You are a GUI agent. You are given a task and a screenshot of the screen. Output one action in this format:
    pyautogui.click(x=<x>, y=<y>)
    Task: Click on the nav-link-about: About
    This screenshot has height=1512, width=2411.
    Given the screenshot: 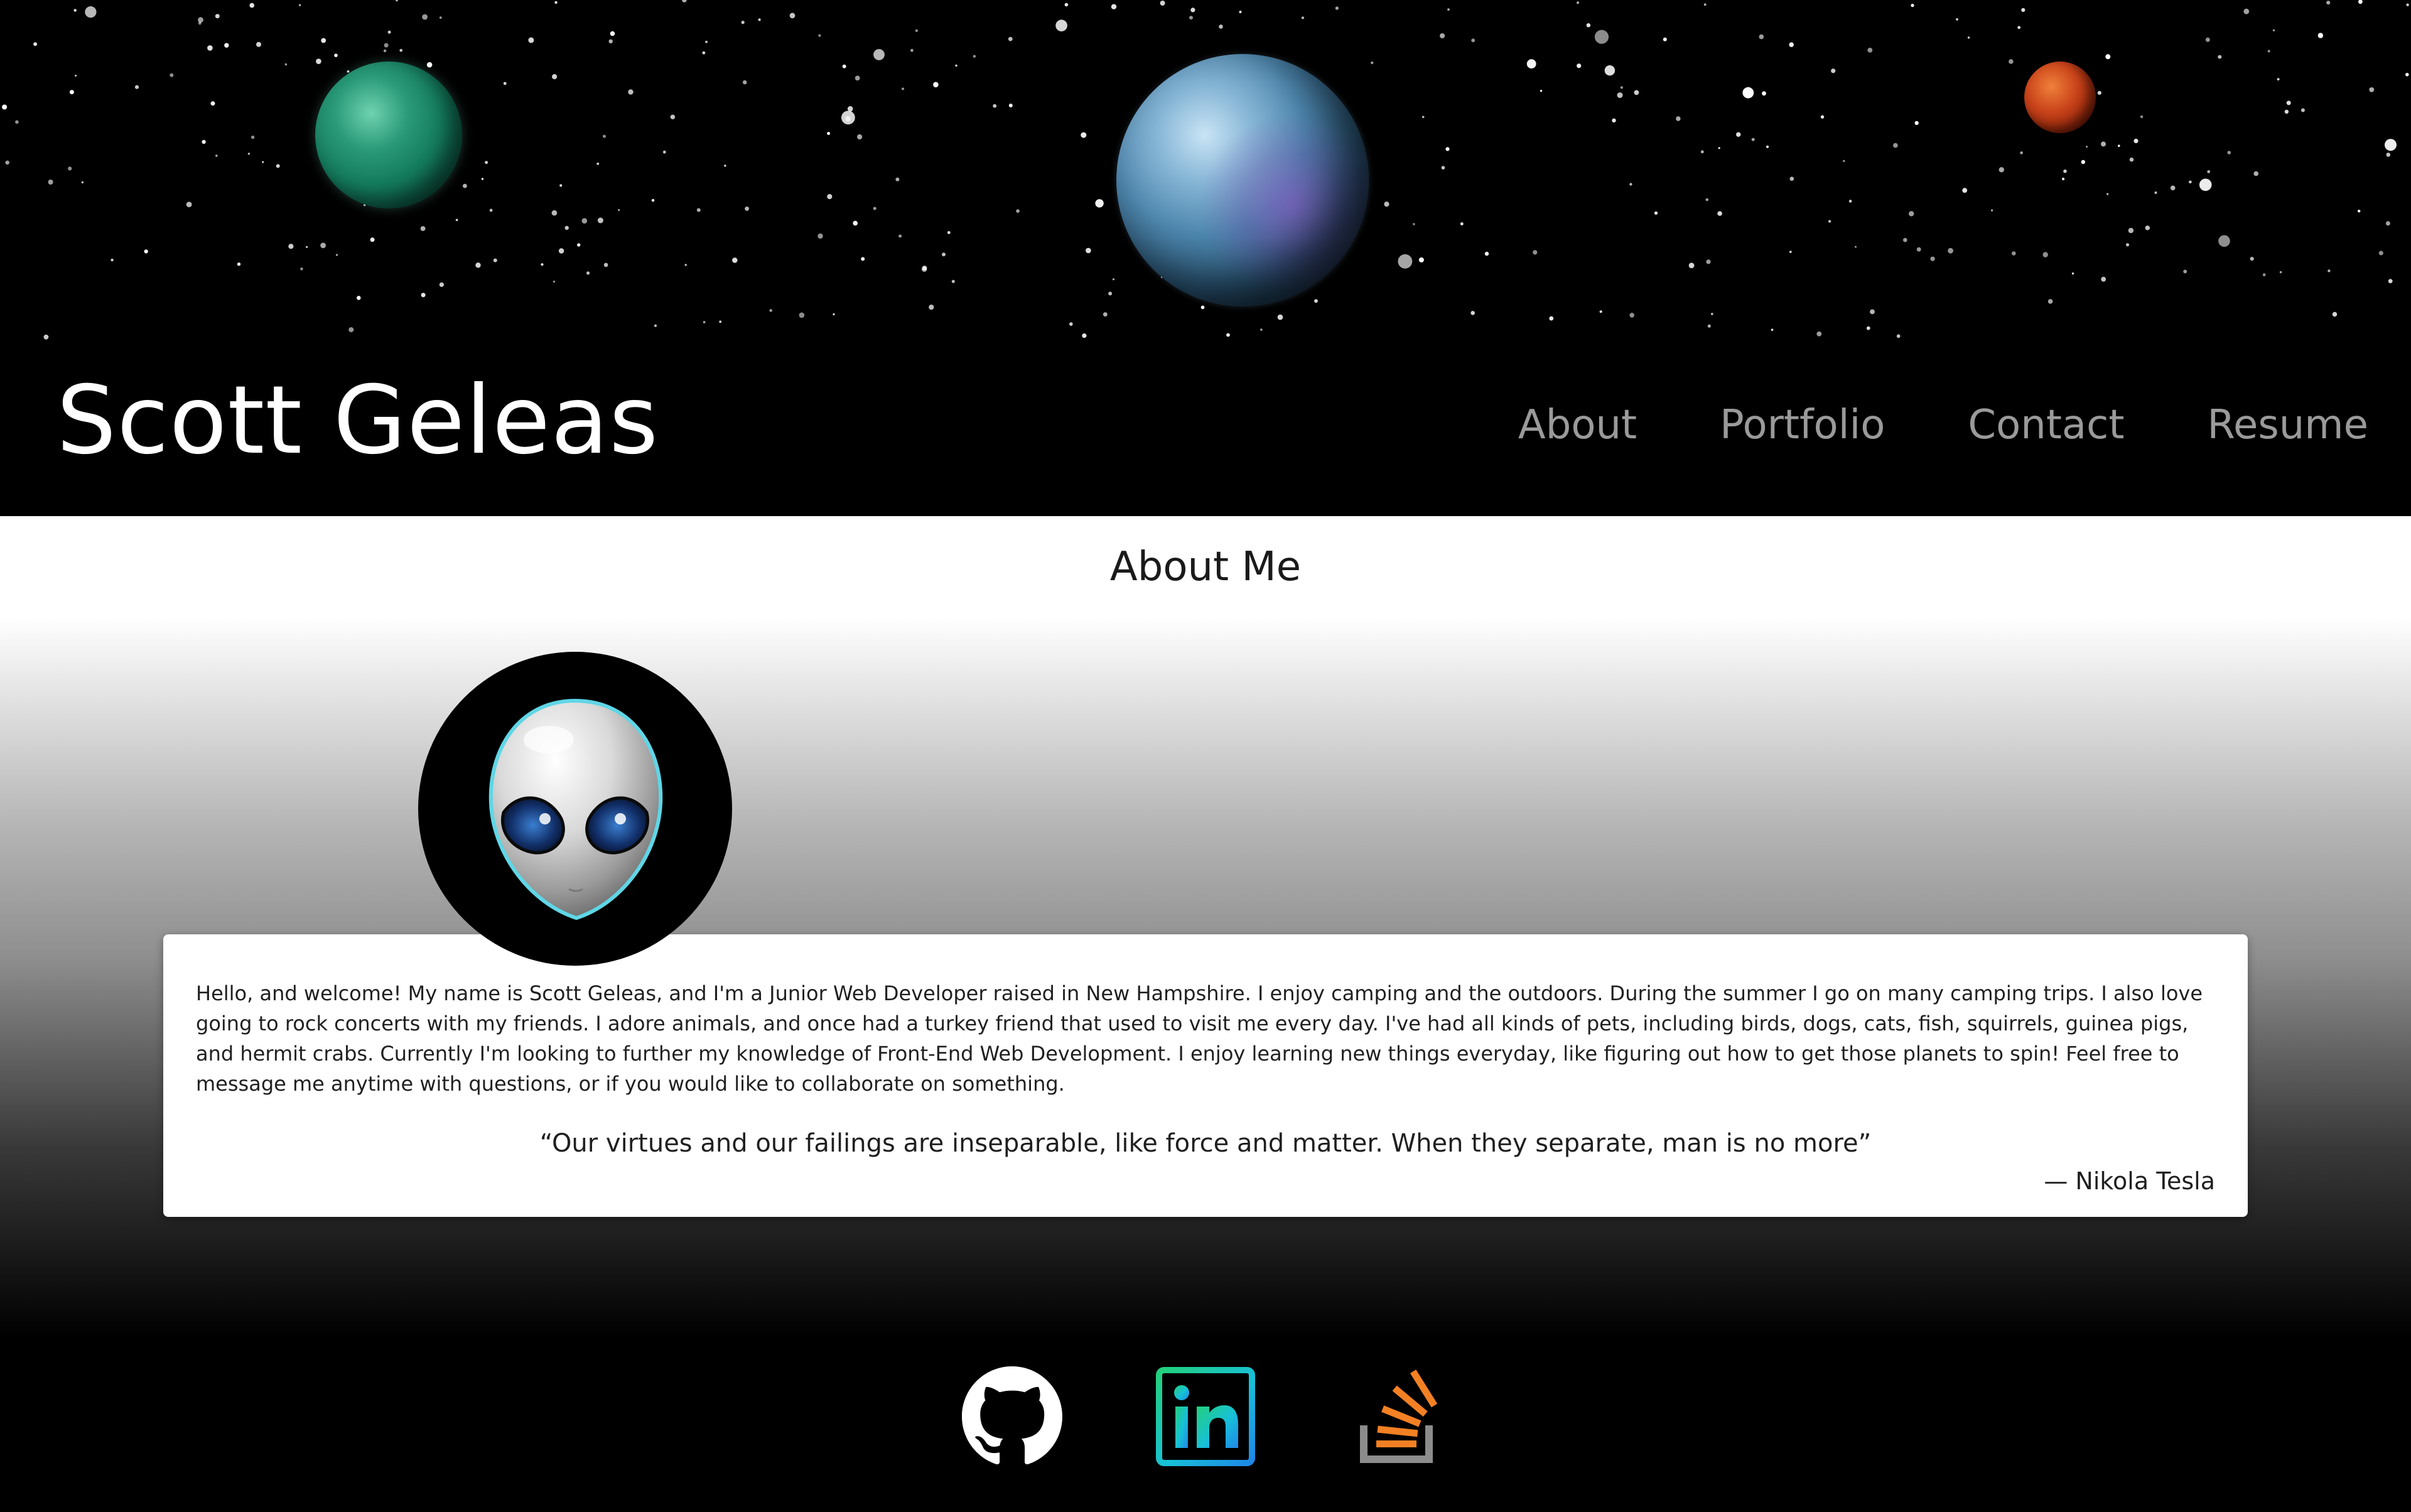 What is the action you would take?
    pyautogui.click(x=1577, y=425)
    